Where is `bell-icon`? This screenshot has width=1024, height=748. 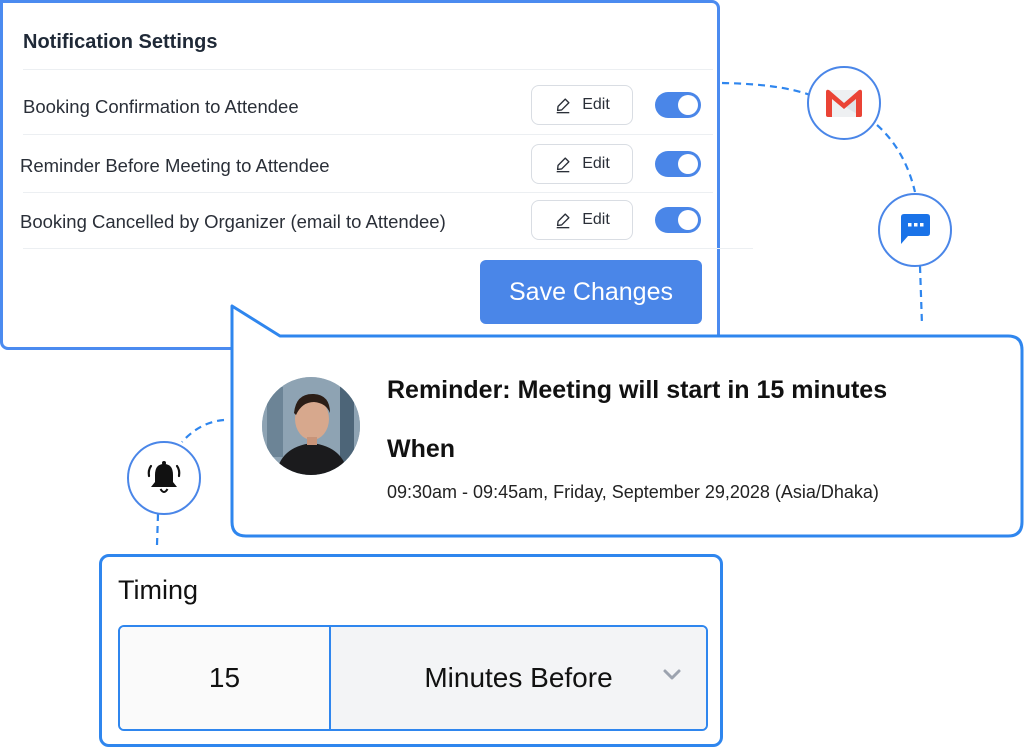
bell-icon is located at coordinates (164, 477).